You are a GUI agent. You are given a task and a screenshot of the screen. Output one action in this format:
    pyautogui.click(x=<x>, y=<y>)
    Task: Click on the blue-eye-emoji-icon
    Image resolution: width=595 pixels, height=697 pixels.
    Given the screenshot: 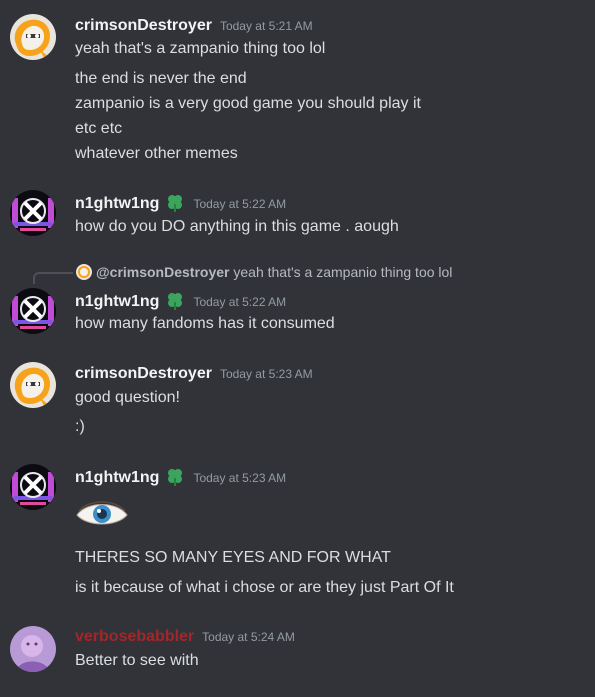 What is the action you would take?
    pyautogui.click(x=102, y=514)
    